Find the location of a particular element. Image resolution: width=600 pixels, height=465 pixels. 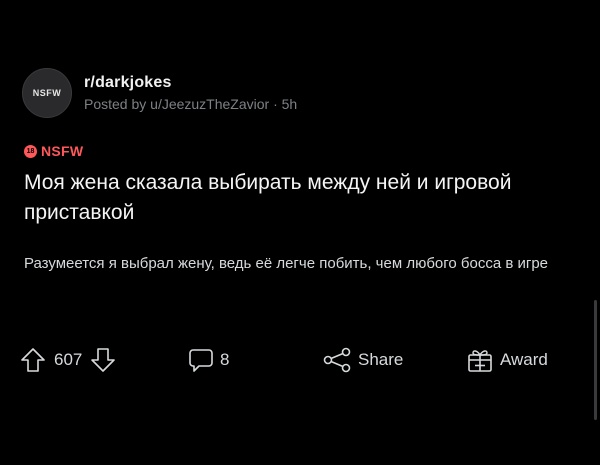

comment-count: 8 is located at coordinates (225, 359).